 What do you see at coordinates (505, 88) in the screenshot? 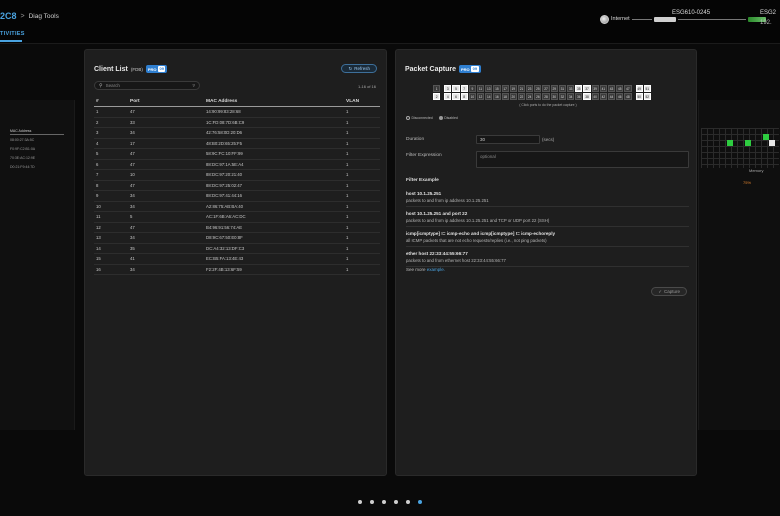
I see `port-17: 17` at bounding box center [505, 88].